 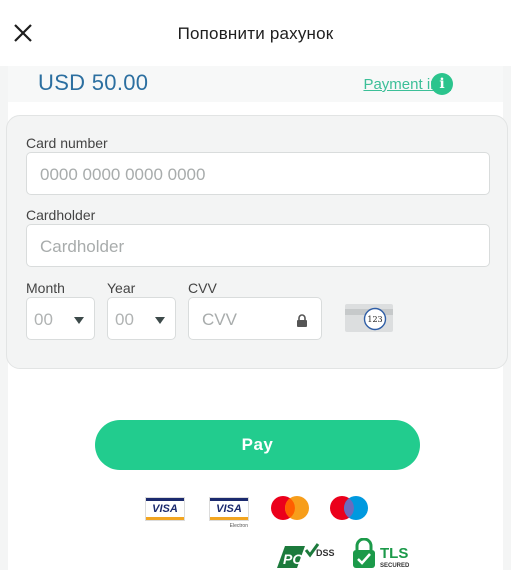 What do you see at coordinates (255, 318) in the screenshot?
I see `cvv-input: CVV` at bounding box center [255, 318].